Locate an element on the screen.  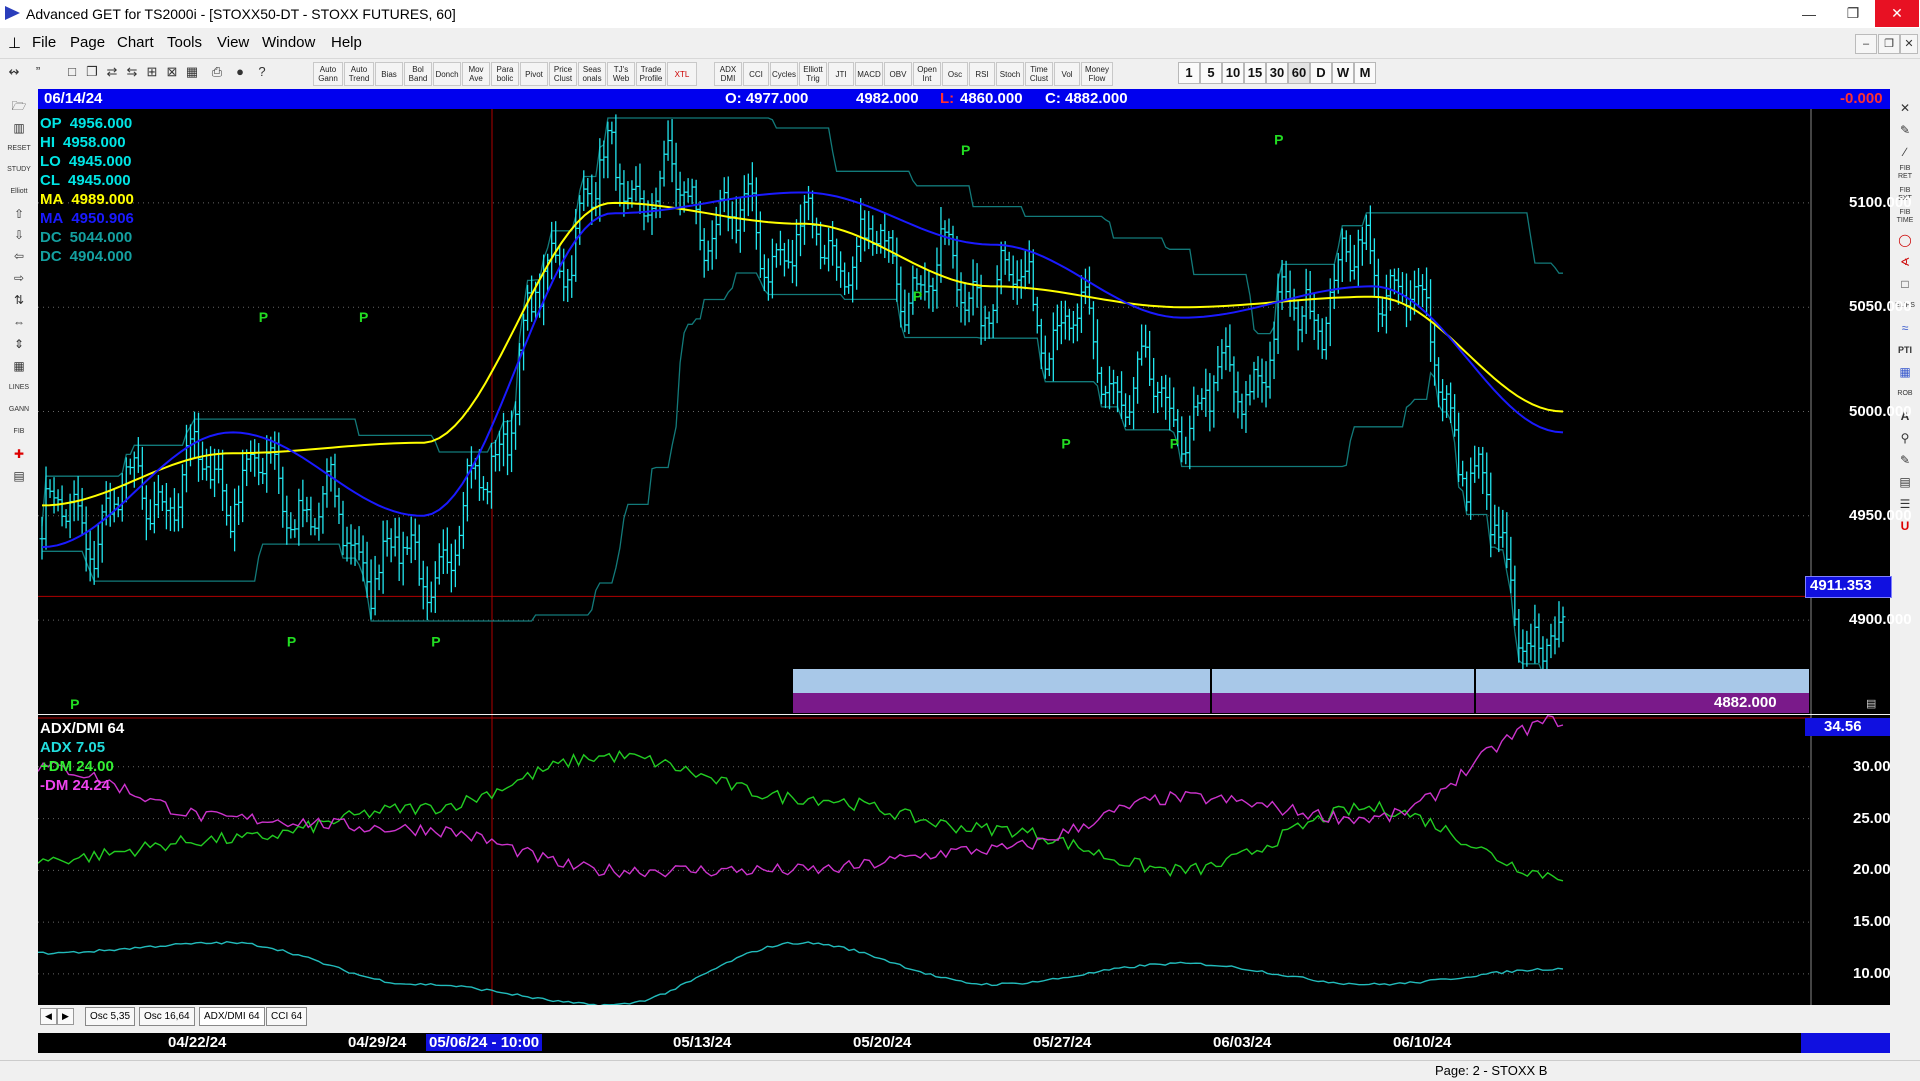
close-button: ✕ is located at coordinates (1897, 13).